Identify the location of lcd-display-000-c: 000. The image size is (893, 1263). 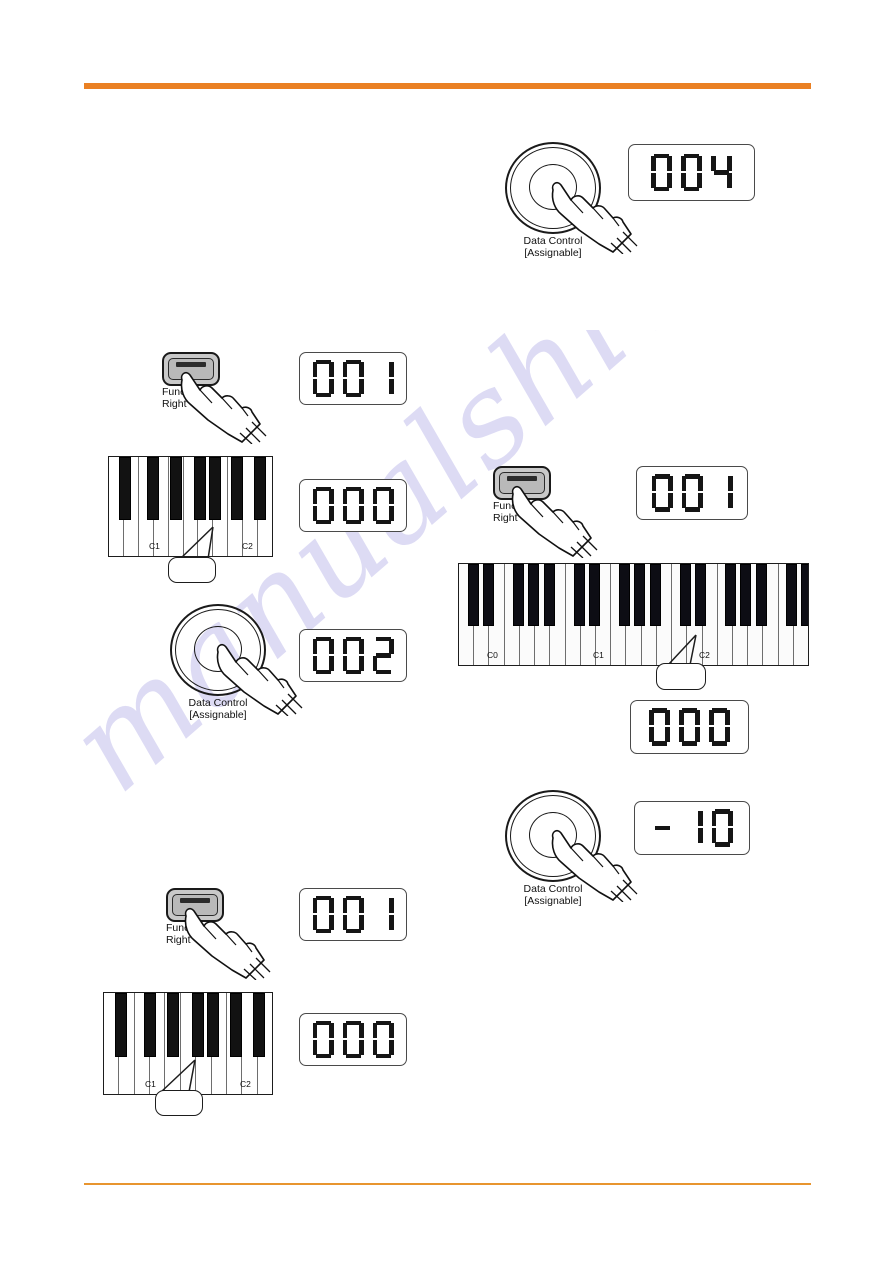
(353, 1039).